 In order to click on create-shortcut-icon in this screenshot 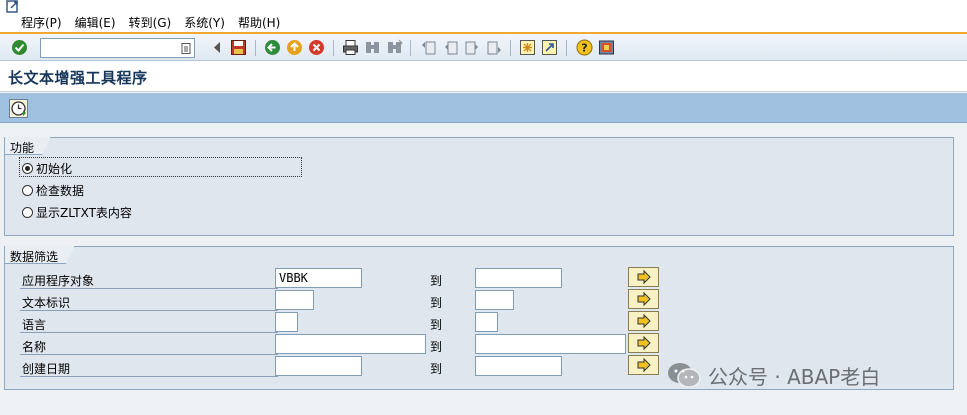, I will do `click(549, 47)`.